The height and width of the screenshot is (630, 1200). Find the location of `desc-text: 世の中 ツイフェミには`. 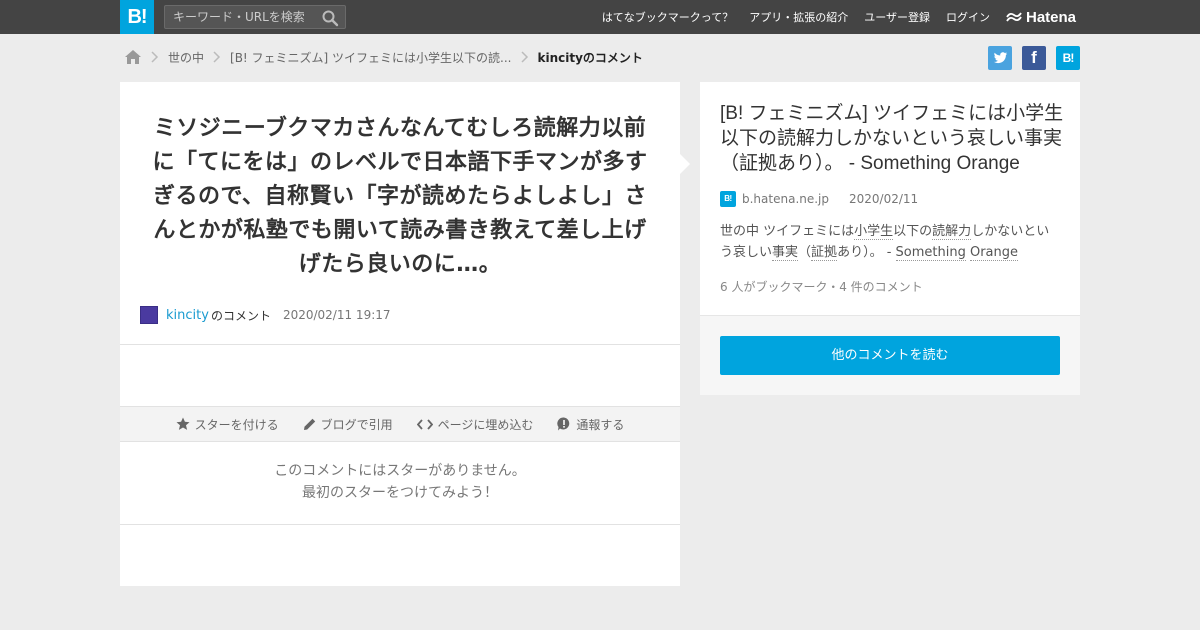

desc-text: 世の中 ツイフェミには is located at coordinates (787, 231).